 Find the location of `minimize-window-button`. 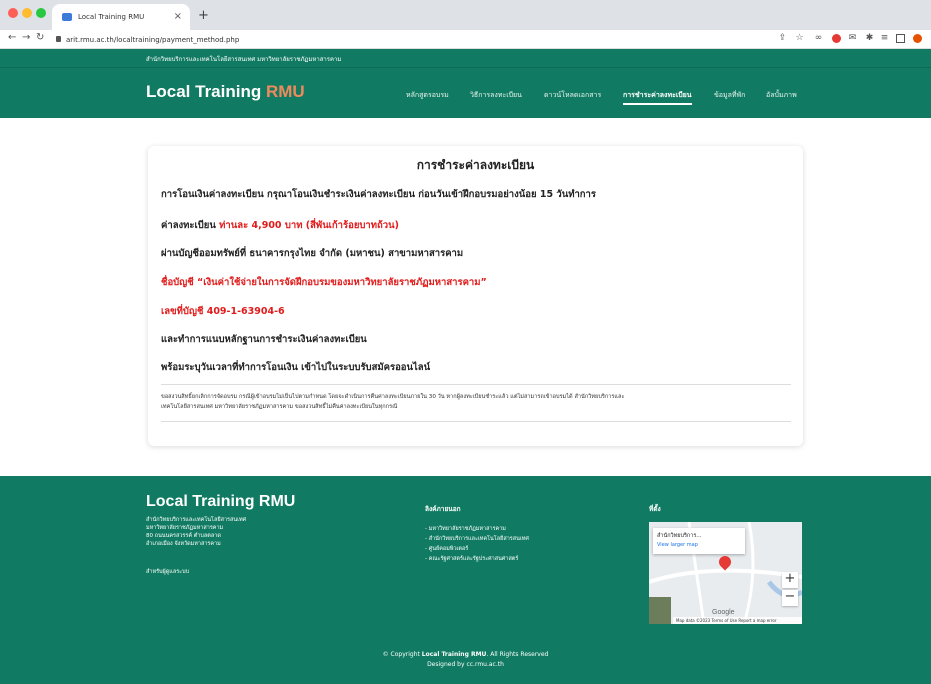

minimize-window-button is located at coordinates (27, 13).